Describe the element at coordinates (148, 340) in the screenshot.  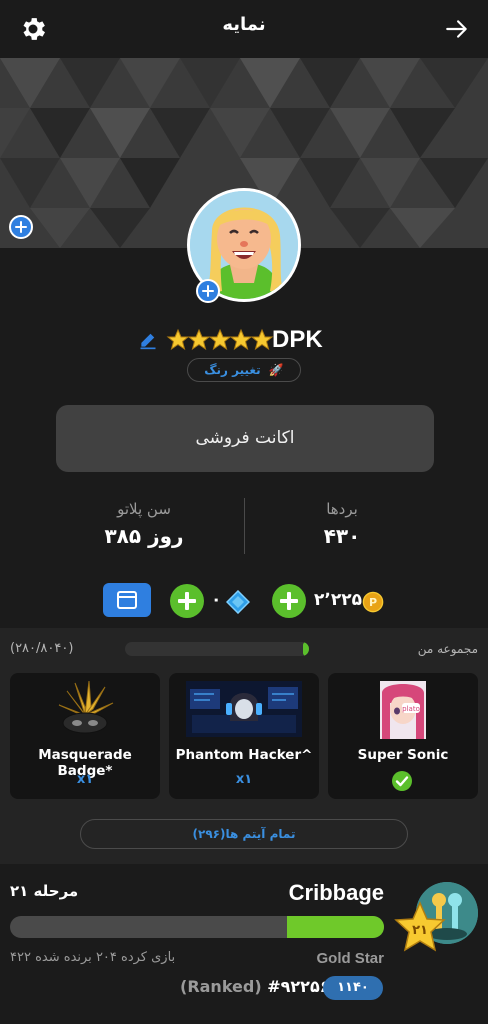
I see `edit-icon` at that location.